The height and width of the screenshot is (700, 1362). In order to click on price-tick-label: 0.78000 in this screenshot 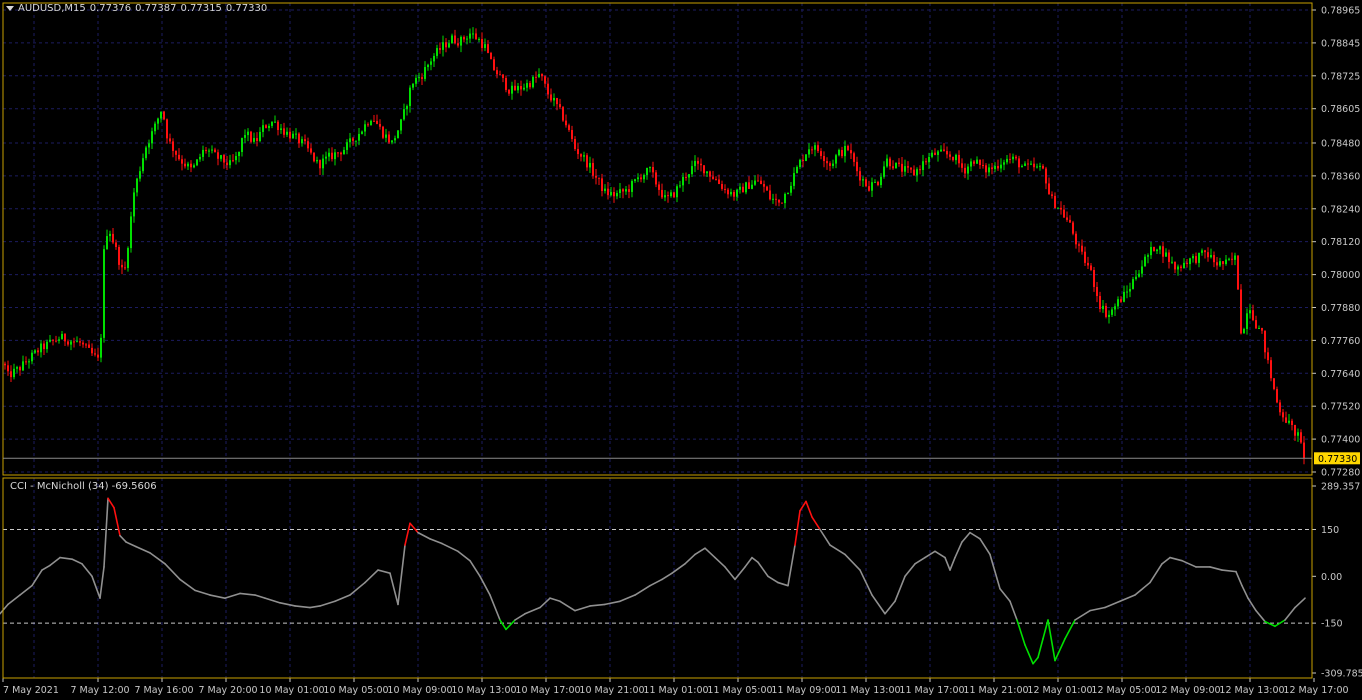, I will do `click(1340, 275)`.